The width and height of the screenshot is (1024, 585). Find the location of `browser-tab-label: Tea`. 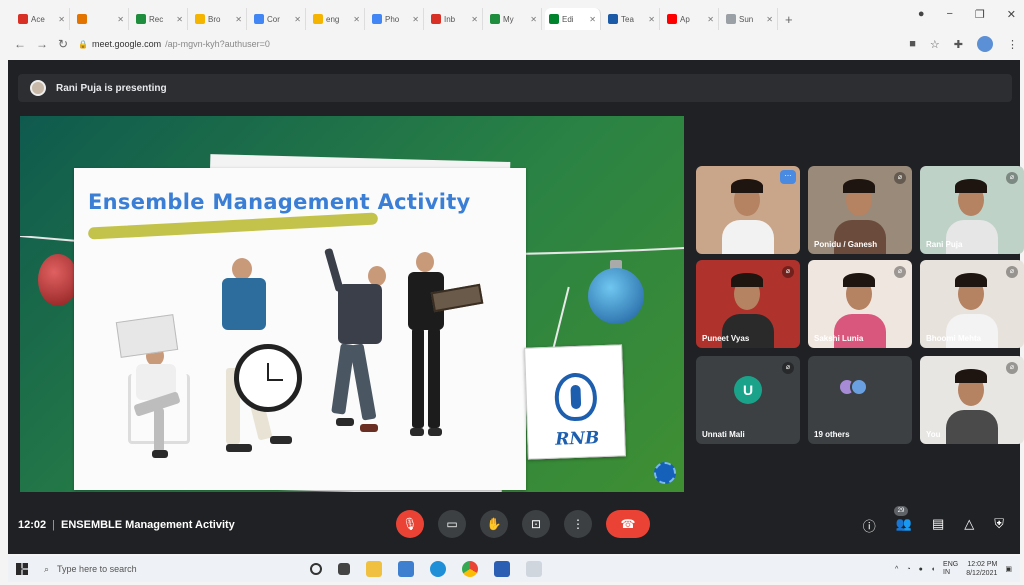

browser-tab-label: Tea is located at coordinates (627, 19).